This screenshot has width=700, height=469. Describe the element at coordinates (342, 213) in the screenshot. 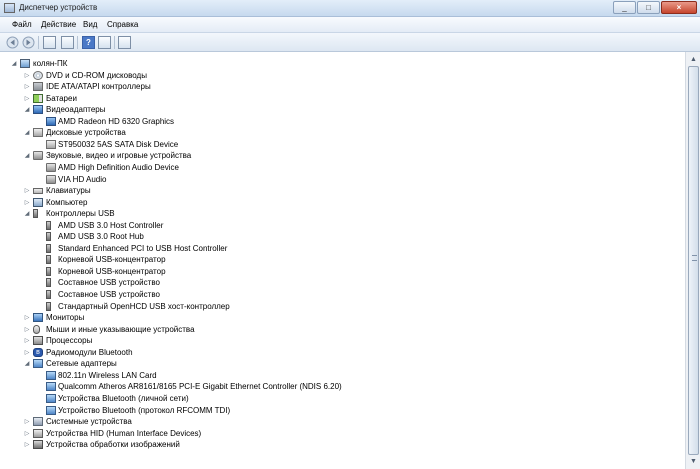

I see `tree-category: ◢ Контроллеры USB` at that location.